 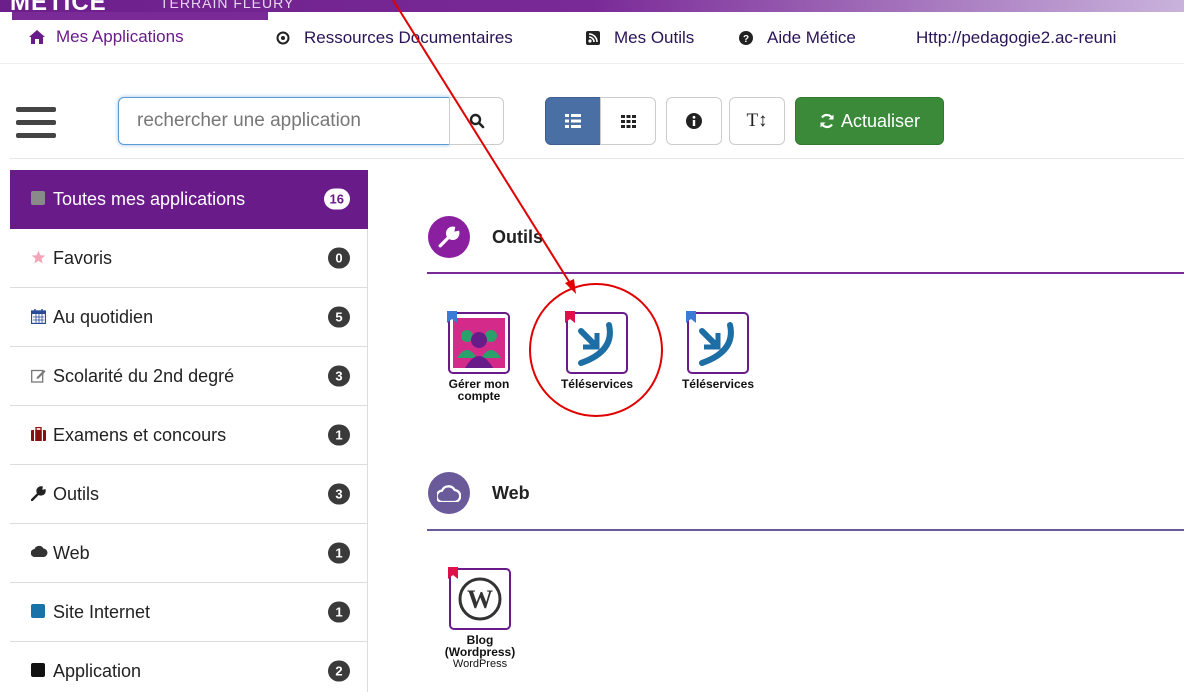 I want to click on users-icon, so click(x=479, y=343).